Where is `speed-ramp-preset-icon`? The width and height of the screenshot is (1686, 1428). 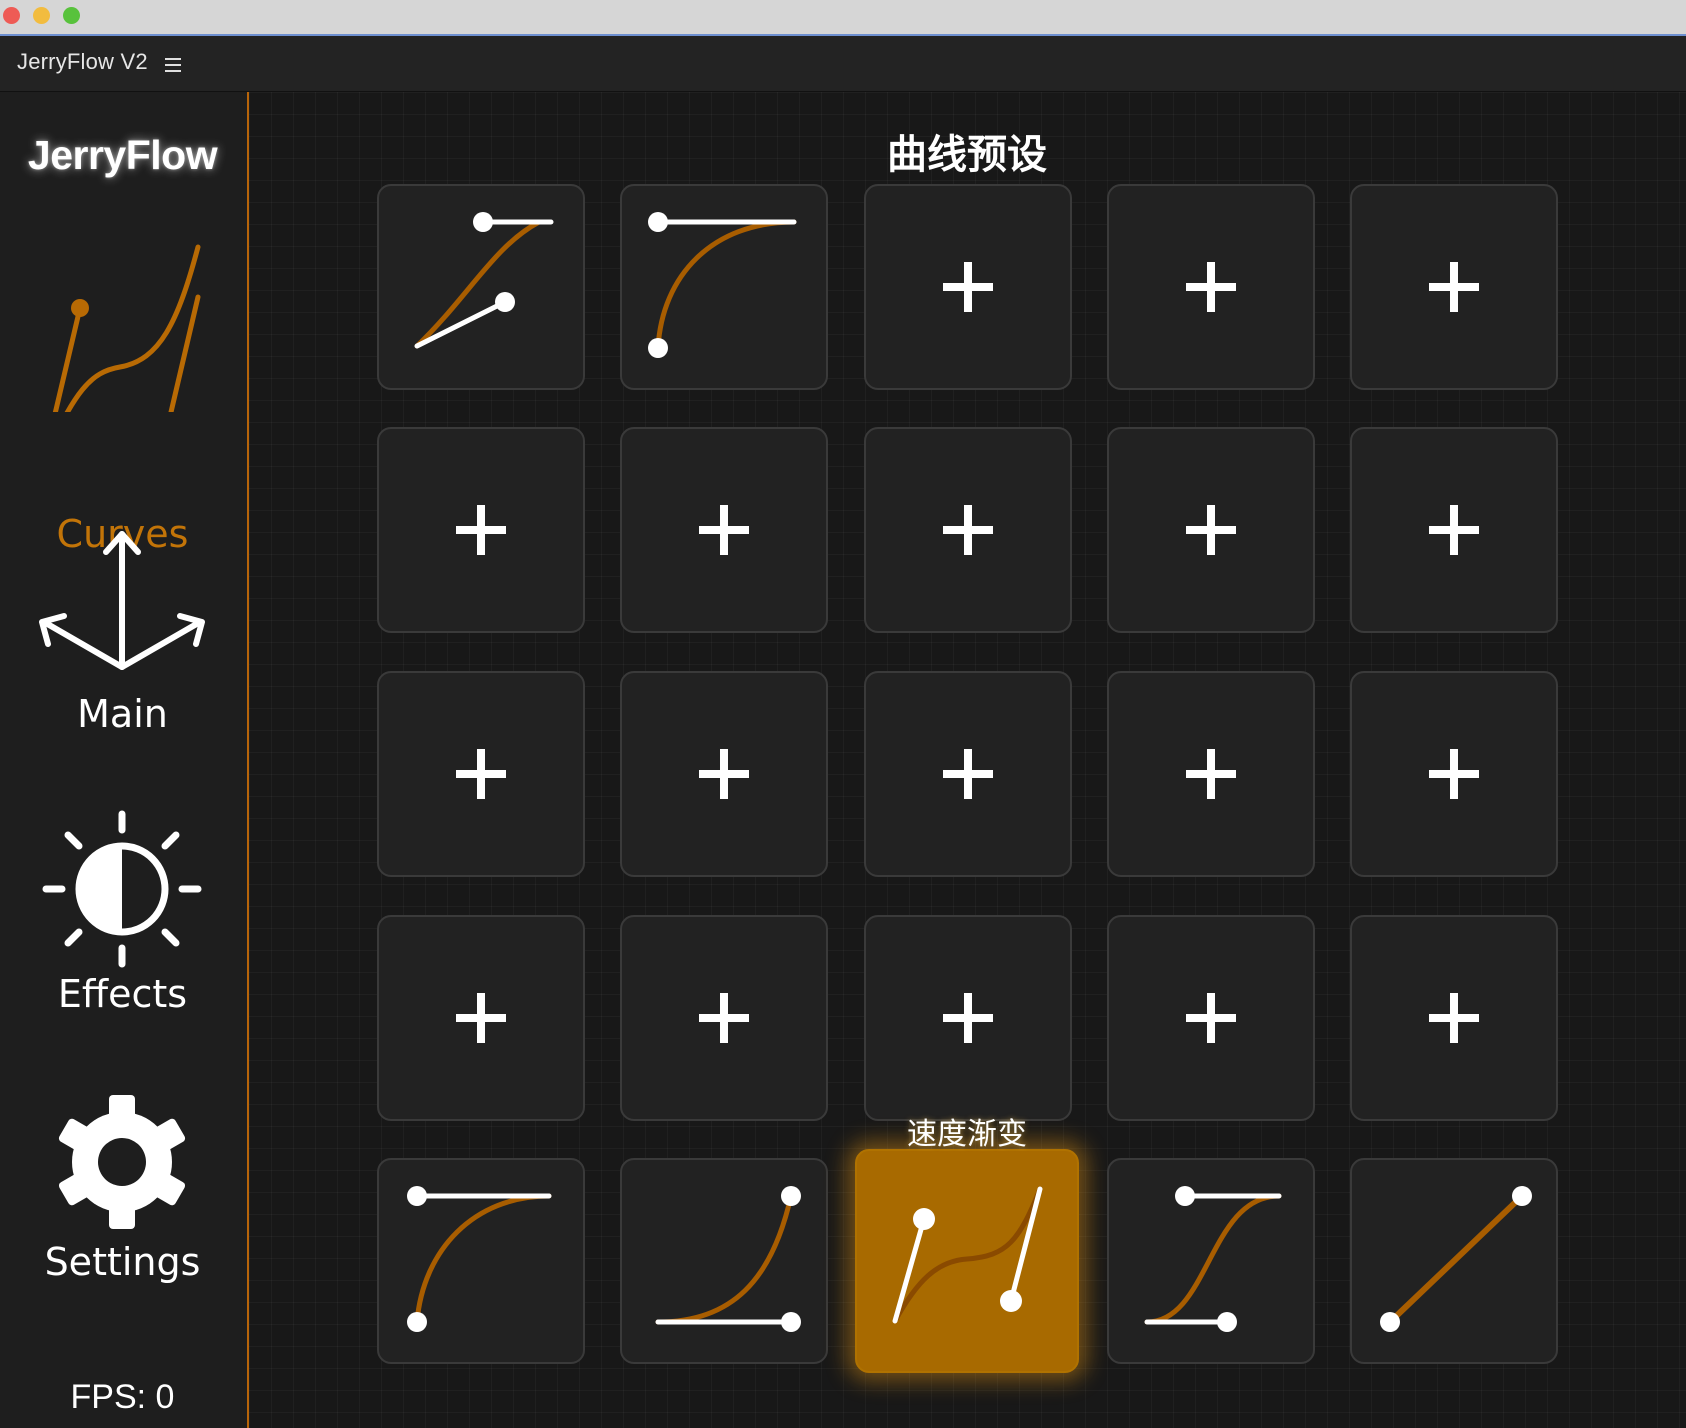
speed-ramp-preset-icon is located at coordinates (967, 1255).